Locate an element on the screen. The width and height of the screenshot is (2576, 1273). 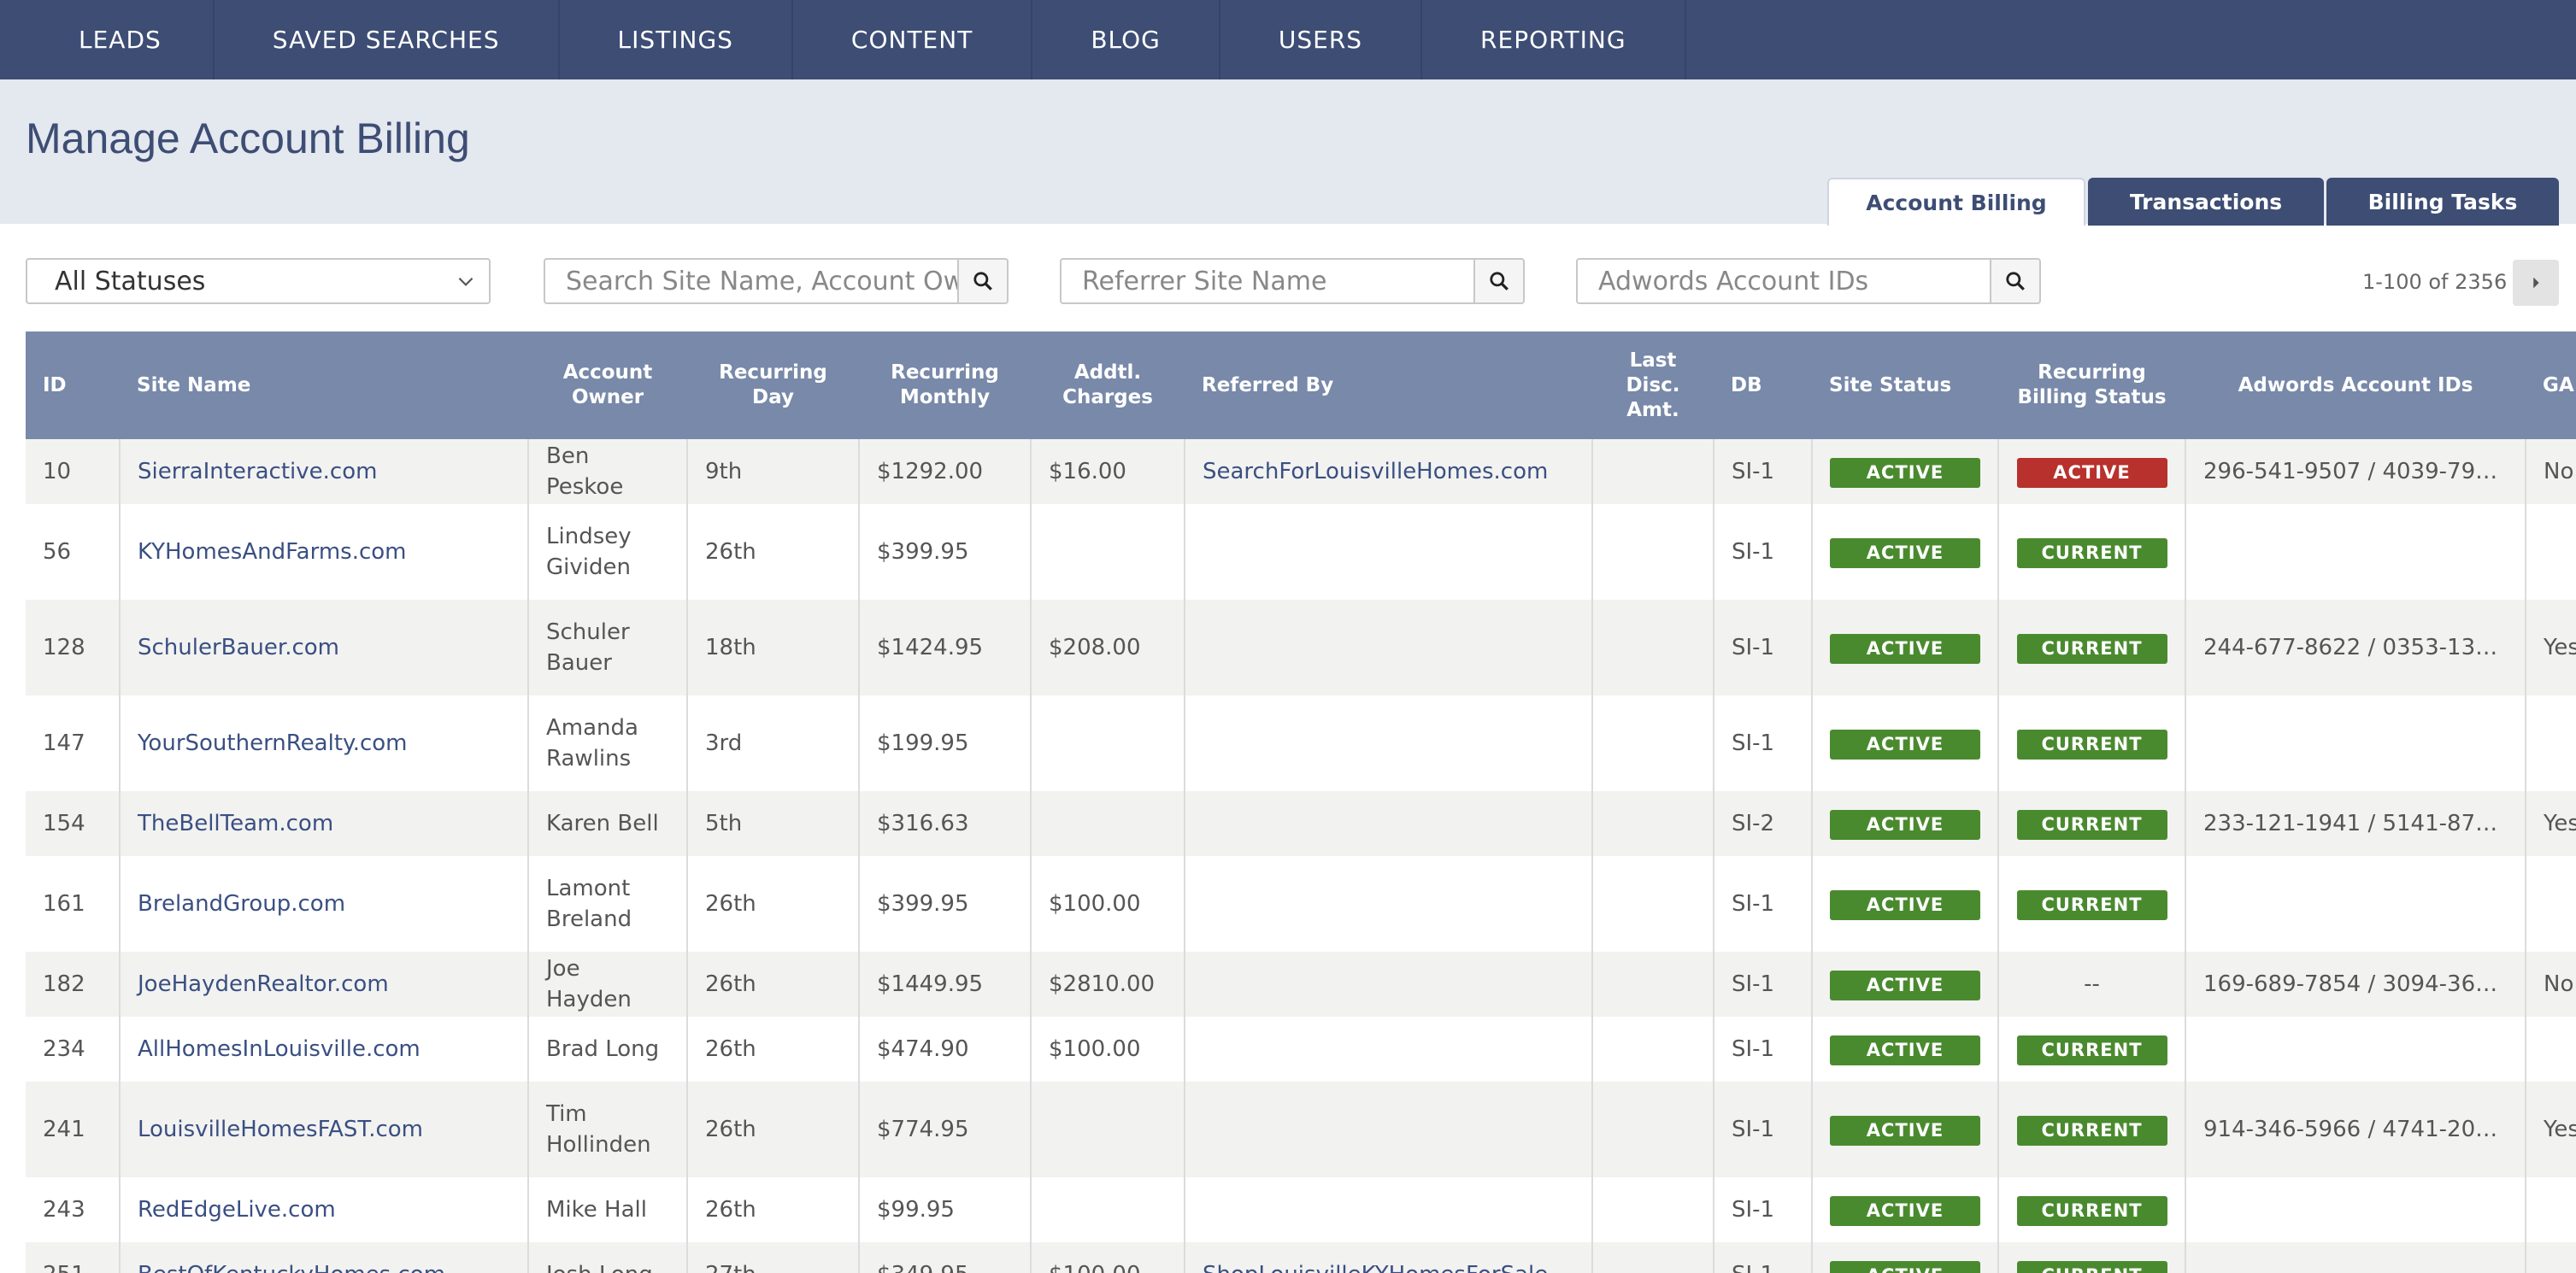
cell-site-name-link: TheBellTeam.com is located at coordinates (324, 823).